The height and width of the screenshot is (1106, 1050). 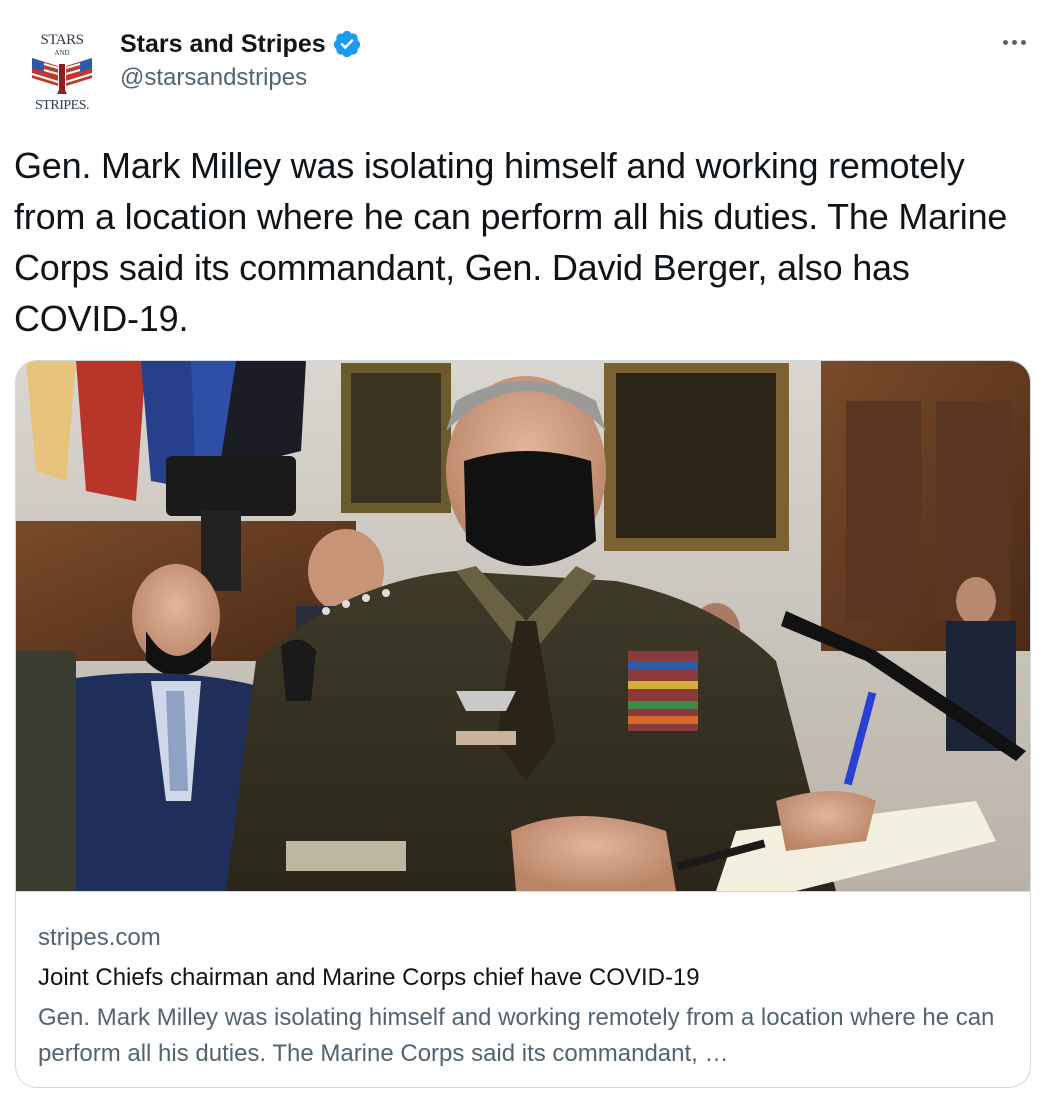 I want to click on display-name-row: Stars and Stripes, so click(x=241, y=44).